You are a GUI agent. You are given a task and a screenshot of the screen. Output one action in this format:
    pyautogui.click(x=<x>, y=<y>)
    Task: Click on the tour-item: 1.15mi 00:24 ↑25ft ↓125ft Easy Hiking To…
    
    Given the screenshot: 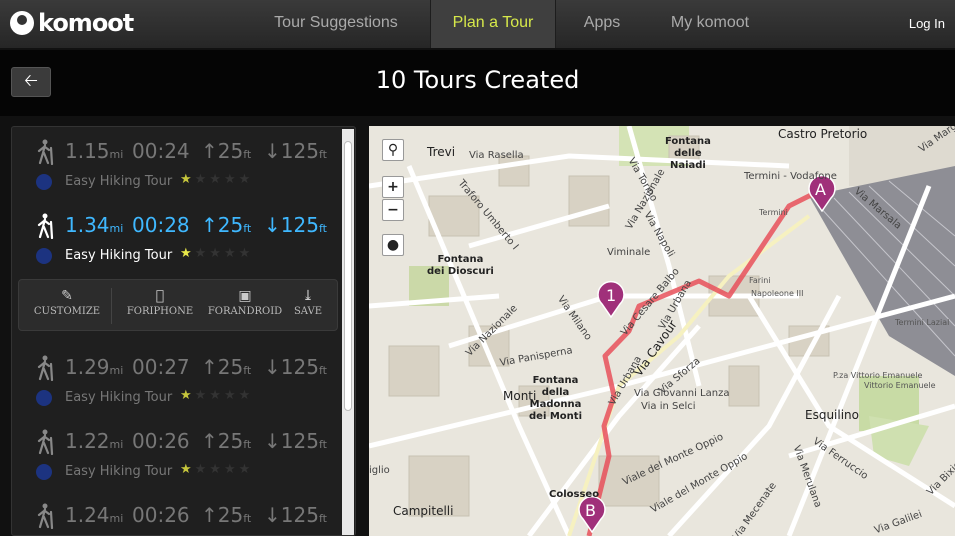 What is the action you would take?
    pyautogui.click(x=186, y=158)
    